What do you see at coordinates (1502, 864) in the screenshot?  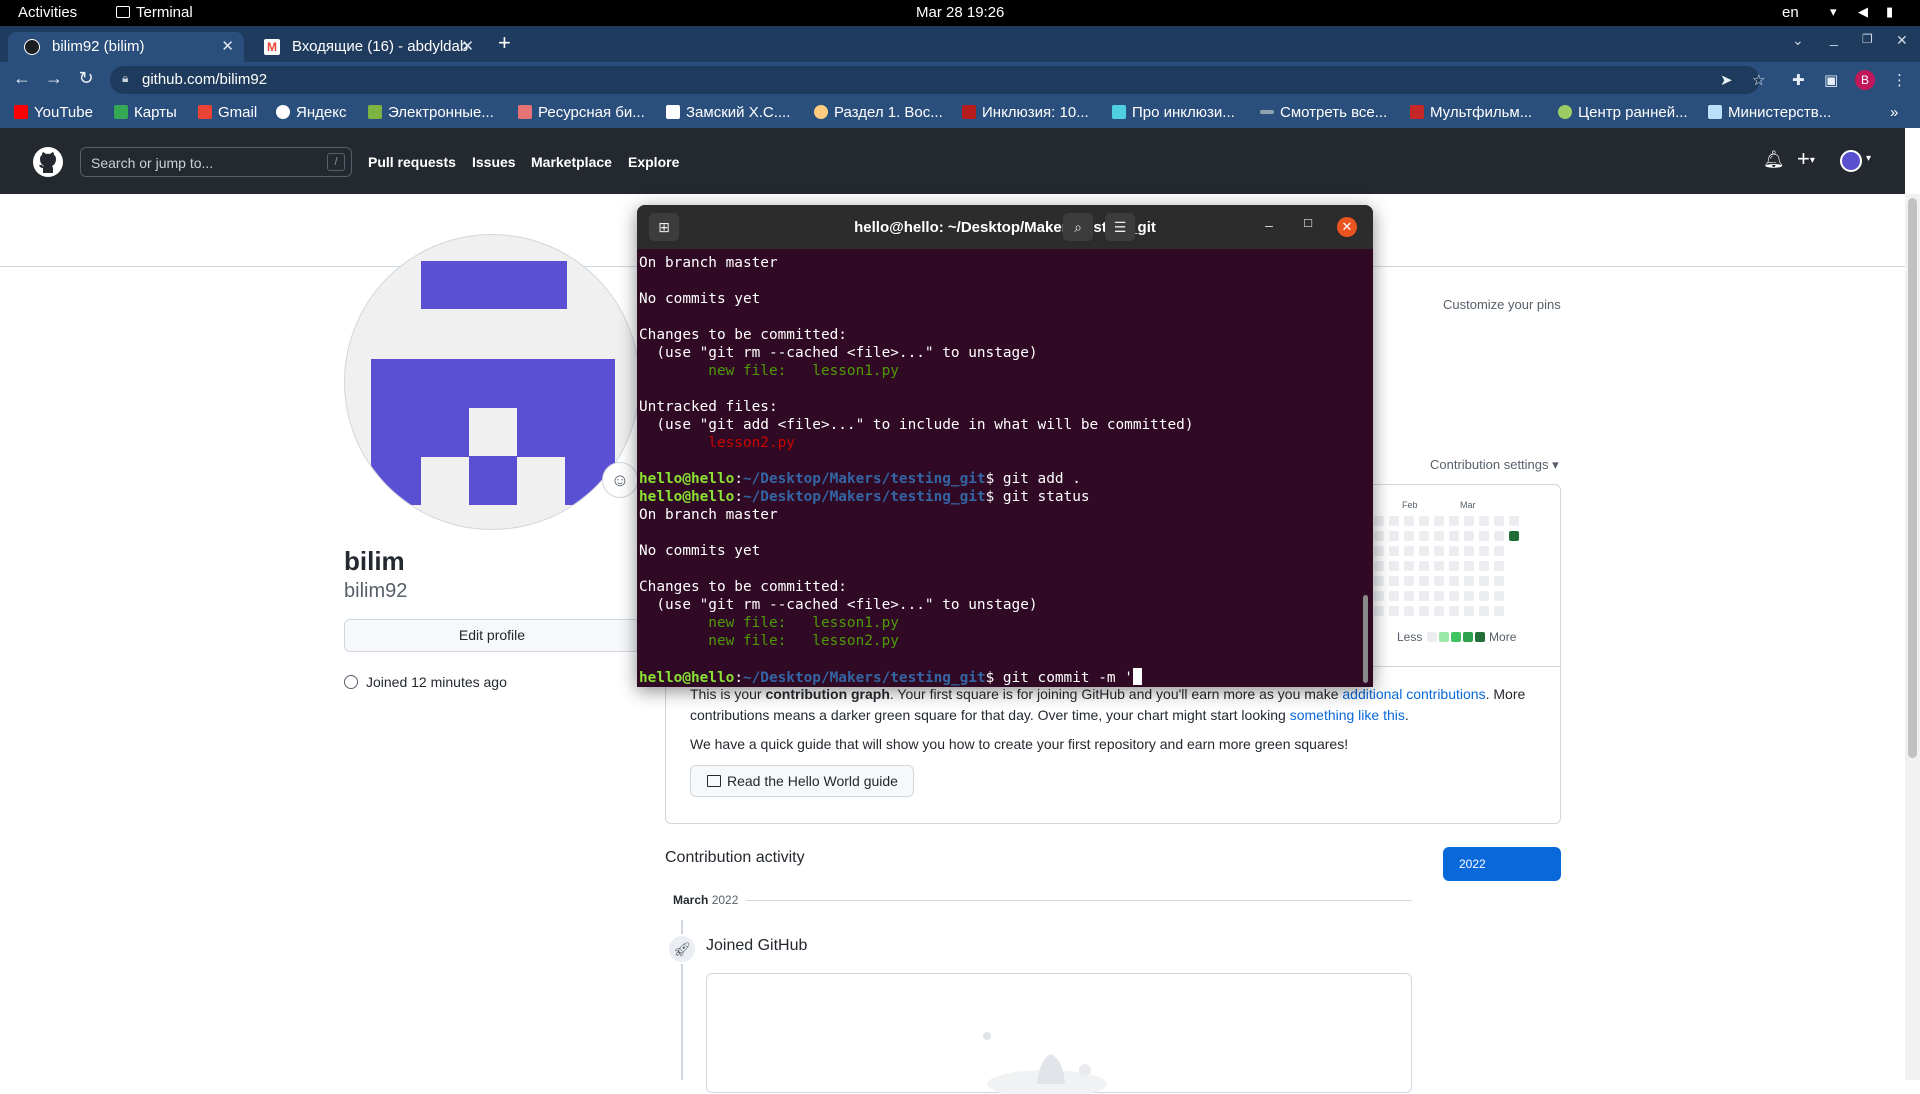 I see `year-2022-button: 2022` at bounding box center [1502, 864].